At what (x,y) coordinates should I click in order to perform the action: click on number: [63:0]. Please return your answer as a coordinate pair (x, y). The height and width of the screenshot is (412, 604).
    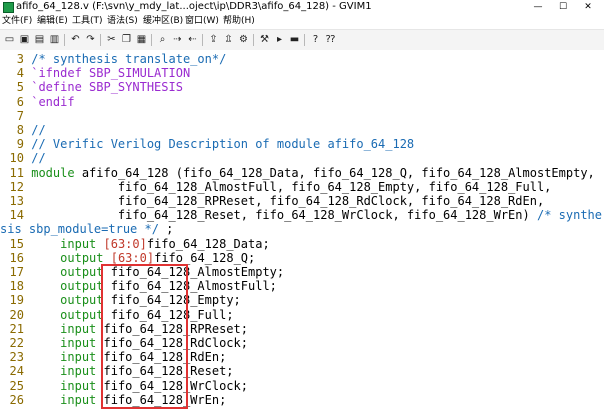
    Looking at the image, I should click on (125, 243).